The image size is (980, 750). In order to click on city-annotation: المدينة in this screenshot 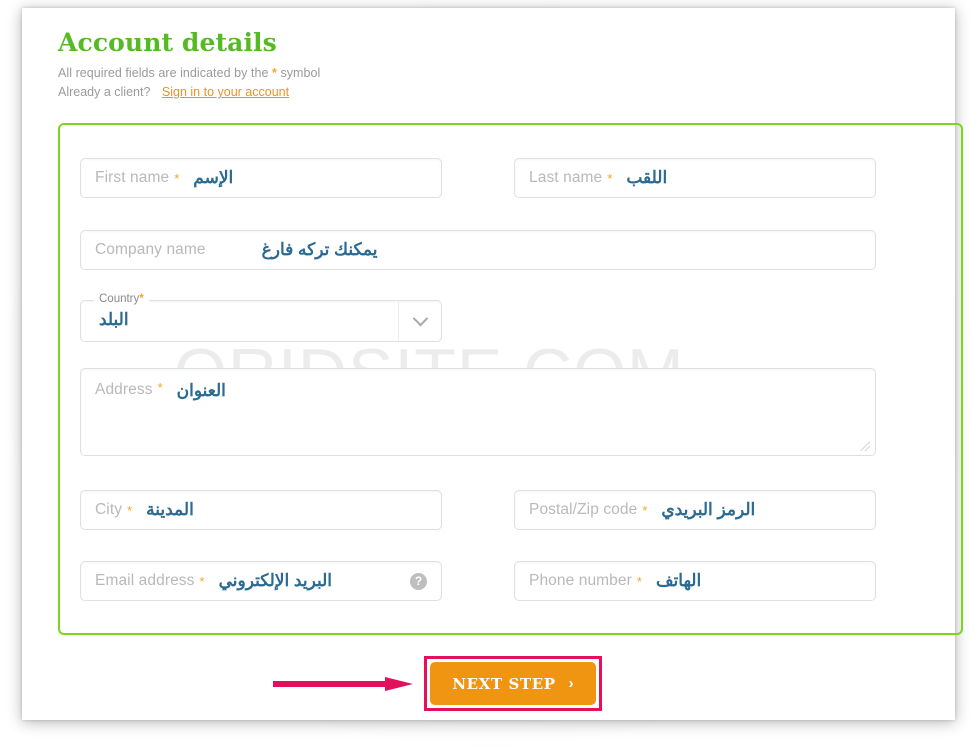, I will do `click(170, 509)`.